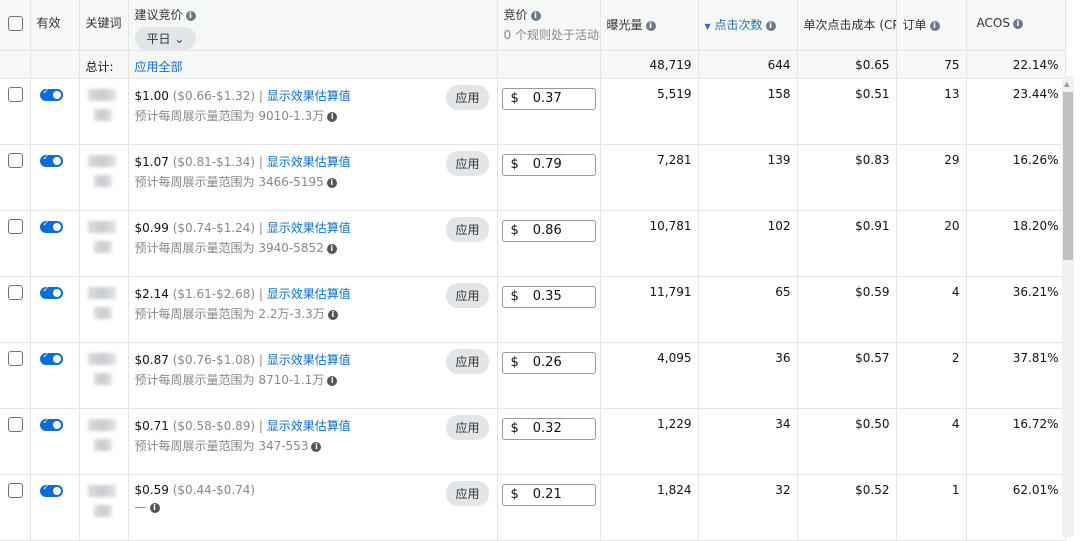 This screenshot has width=1080, height=541. Describe the element at coordinates (1068, 176) in the screenshot. I see `scrollbar-thumb` at that location.